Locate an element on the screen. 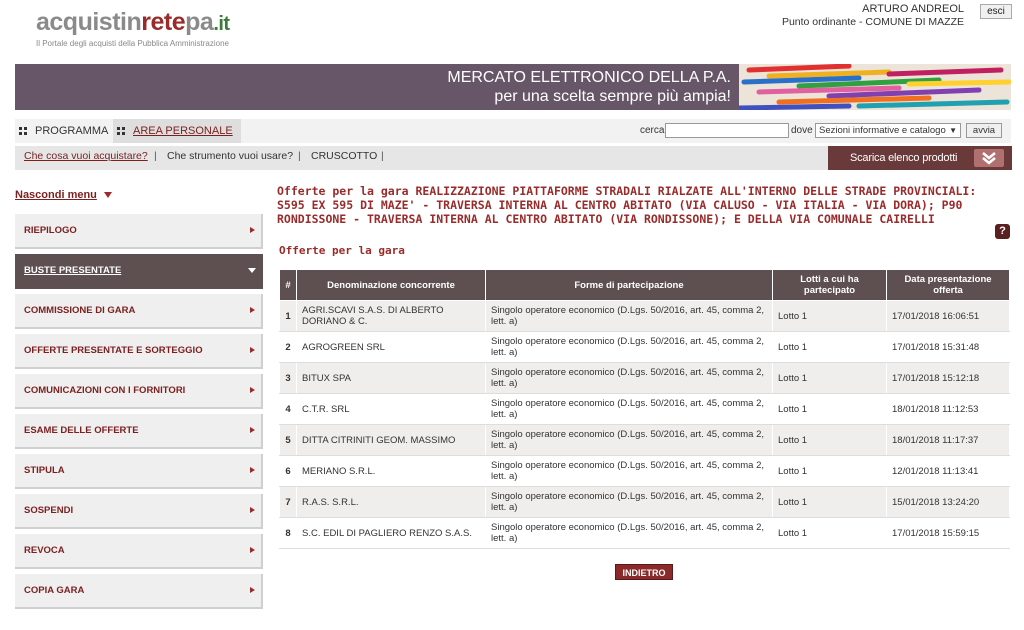  row-company-name: S.C. EDIL DI PAGLIERO RENZO S.A.S. is located at coordinates (391, 533).